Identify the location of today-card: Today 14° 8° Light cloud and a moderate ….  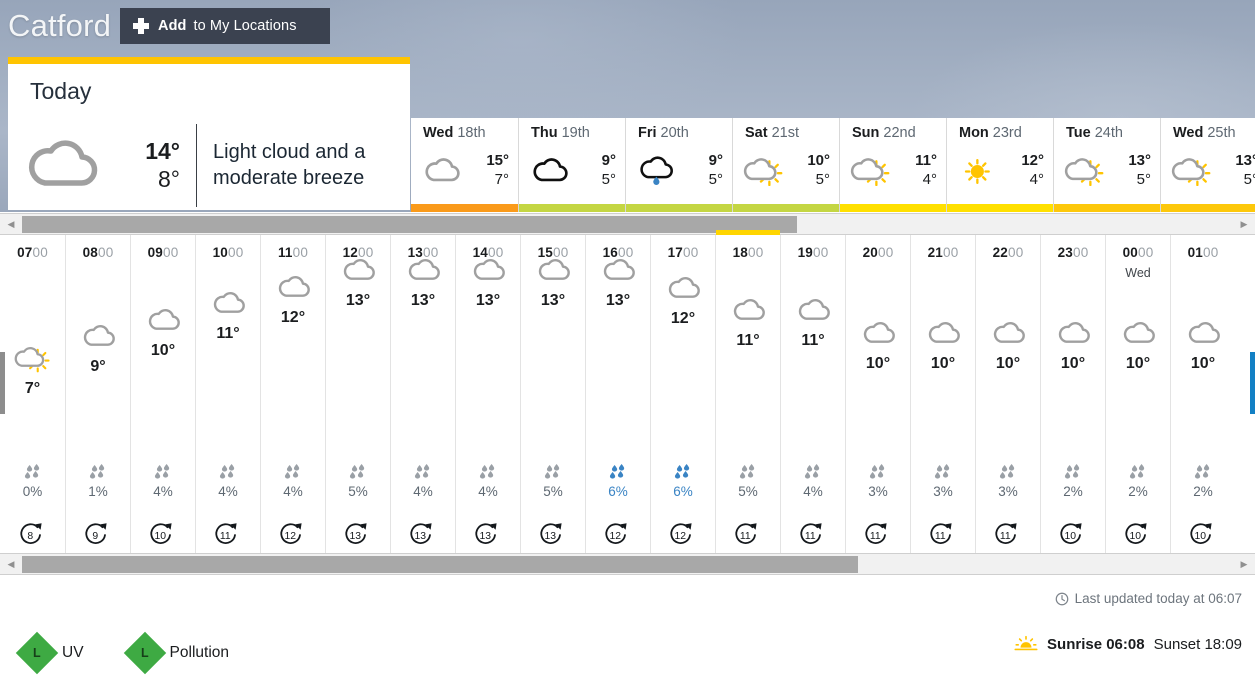
(209, 133).